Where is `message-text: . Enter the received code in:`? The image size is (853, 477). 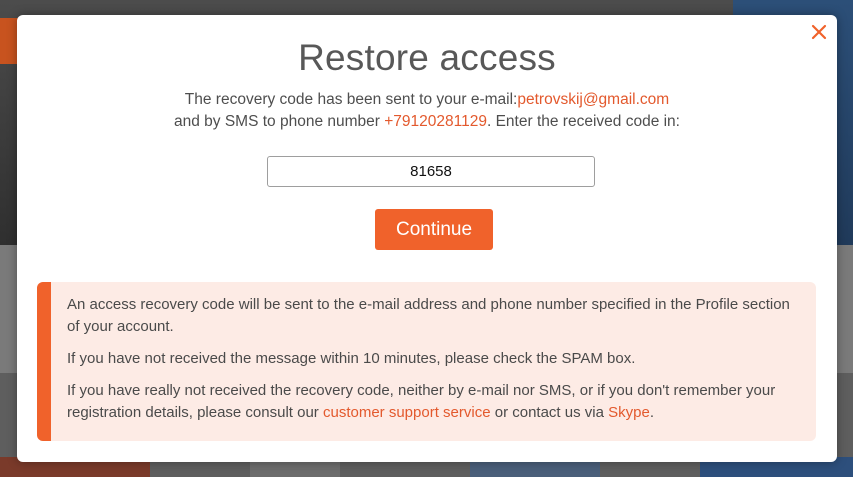
message-text: . Enter the received code in: is located at coordinates (583, 121).